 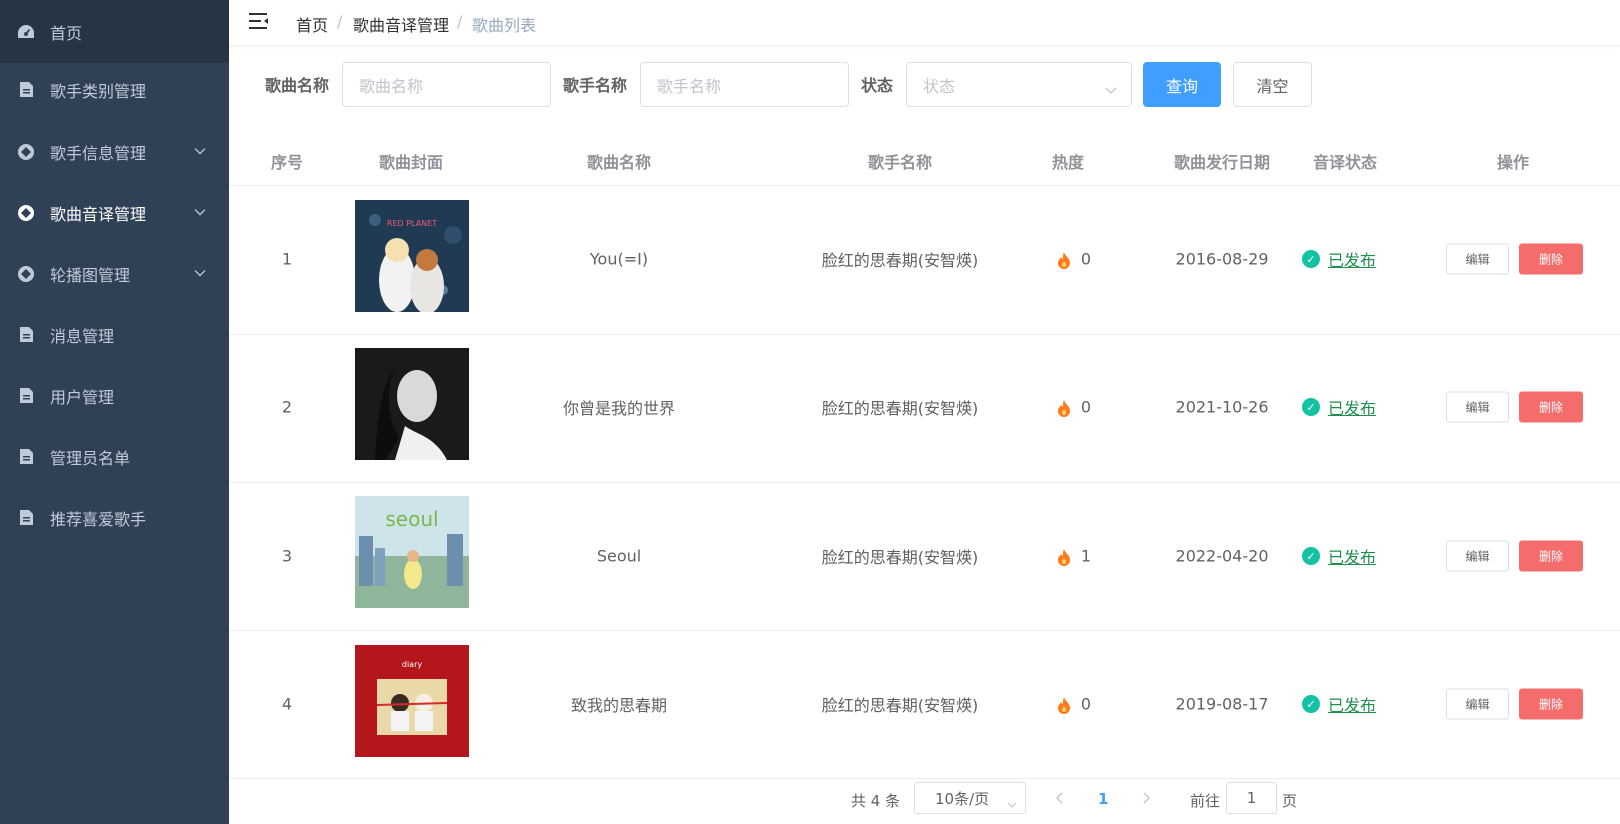 I want to click on sidebar-item-singer-category: 歌手类别管理, so click(x=114, y=89).